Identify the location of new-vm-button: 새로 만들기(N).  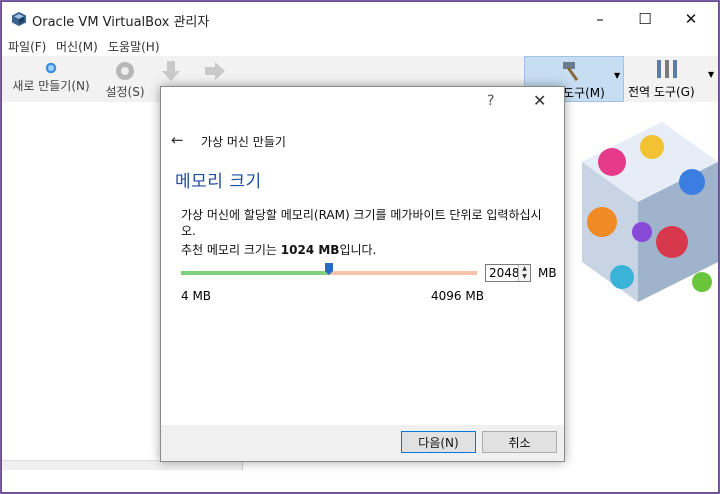
(51, 79).